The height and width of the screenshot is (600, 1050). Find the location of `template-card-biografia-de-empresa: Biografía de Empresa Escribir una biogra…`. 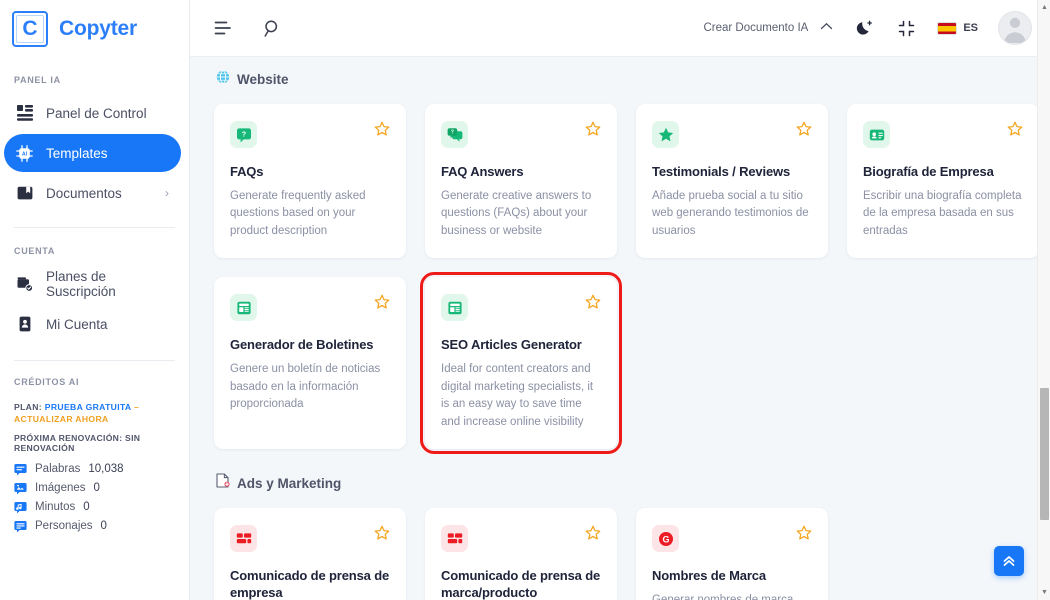

template-card-biografia-de-empresa: Biografía de Empresa Escribir una biogra… is located at coordinates (943, 181).